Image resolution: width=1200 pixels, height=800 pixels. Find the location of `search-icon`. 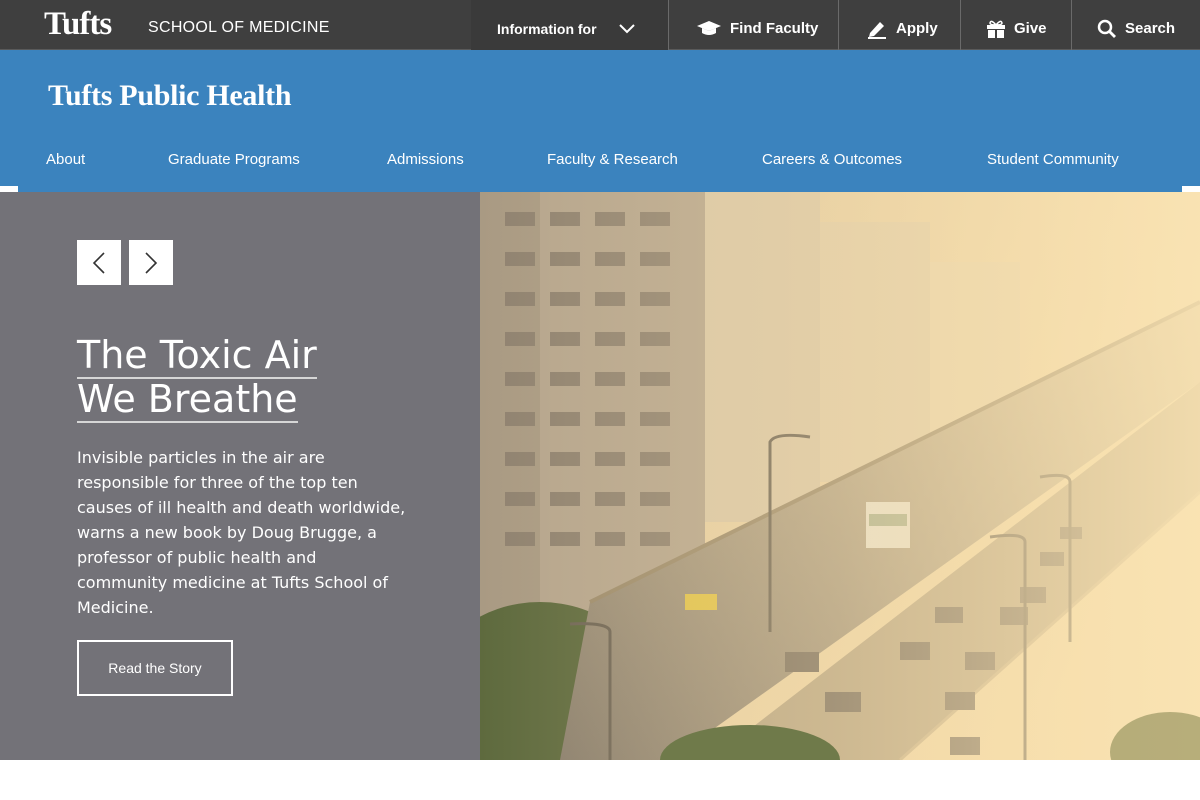

search-icon is located at coordinates (1106, 28).